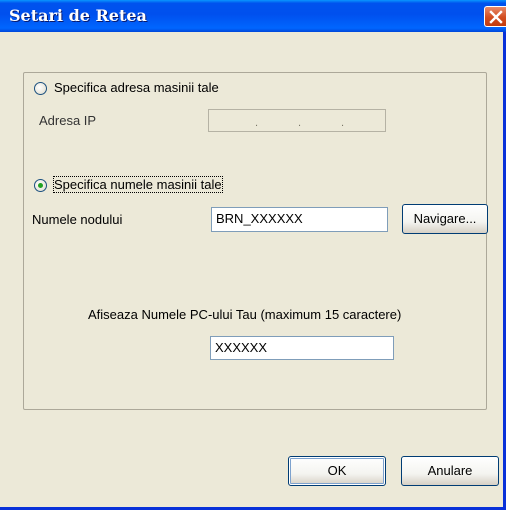 Image resolution: width=506 pixels, height=510 pixels. Describe the element at coordinates (302, 348) in the screenshot. I see `pc-name-field: XXXXXX` at that location.